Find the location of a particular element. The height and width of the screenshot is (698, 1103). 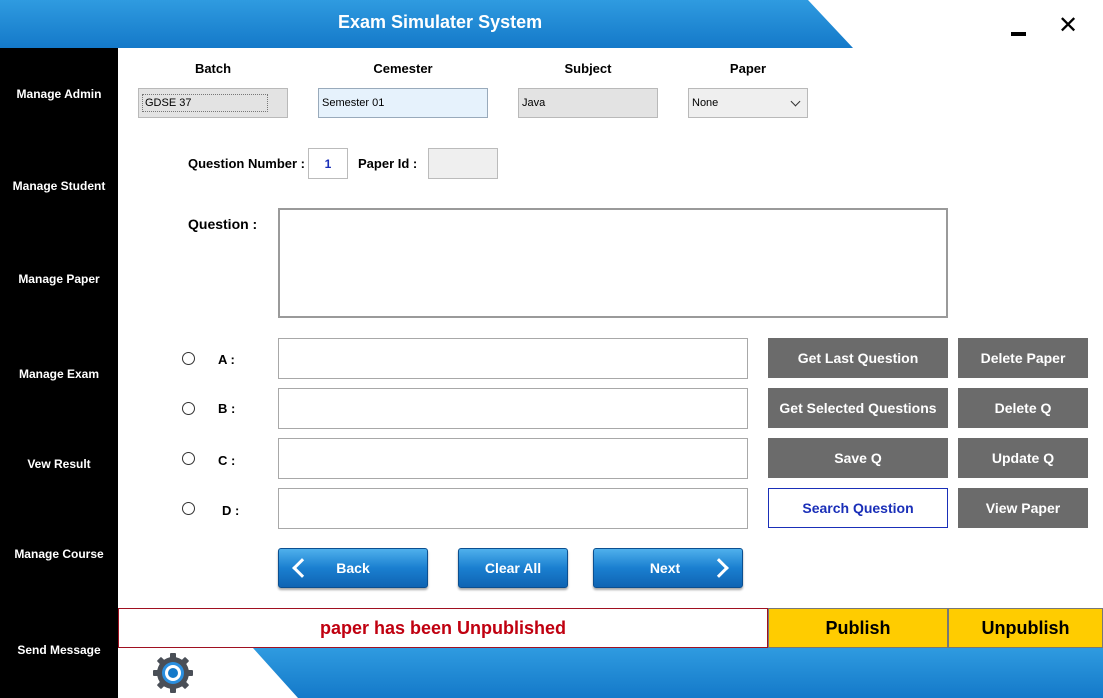

clear-all-button: Clear All is located at coordinates (513, 568).